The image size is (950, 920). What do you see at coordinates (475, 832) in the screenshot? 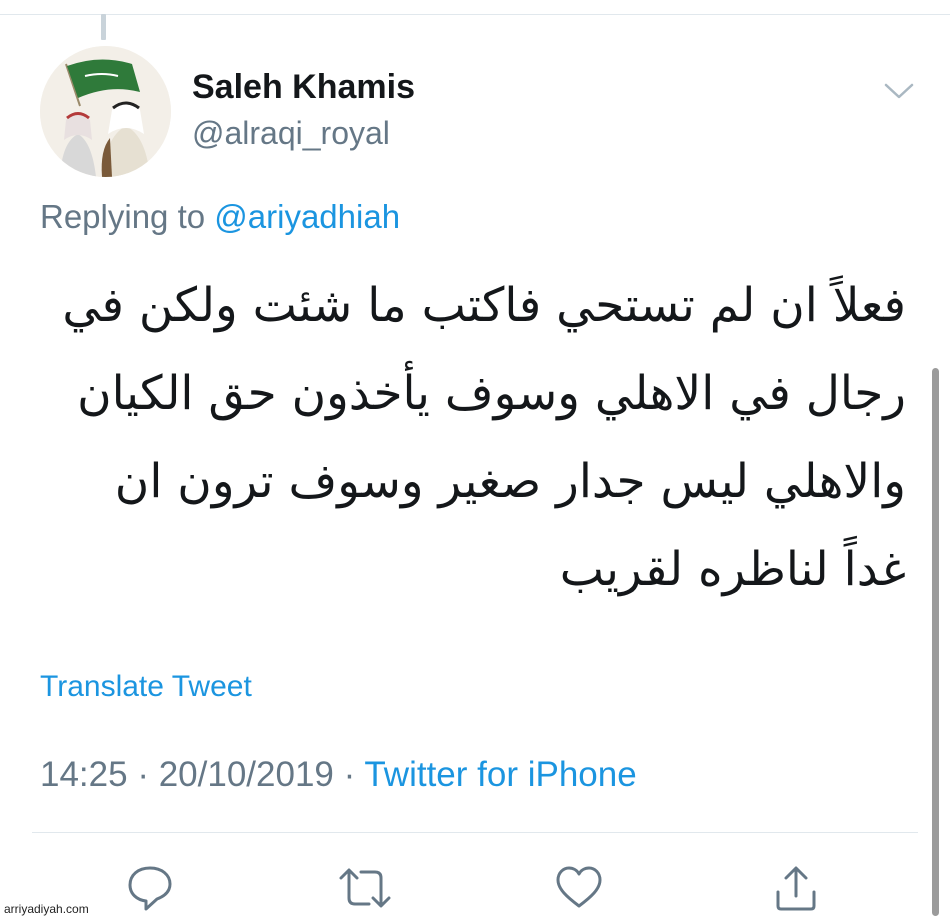
I see `actions-divider` at bounding box center [475, 832].